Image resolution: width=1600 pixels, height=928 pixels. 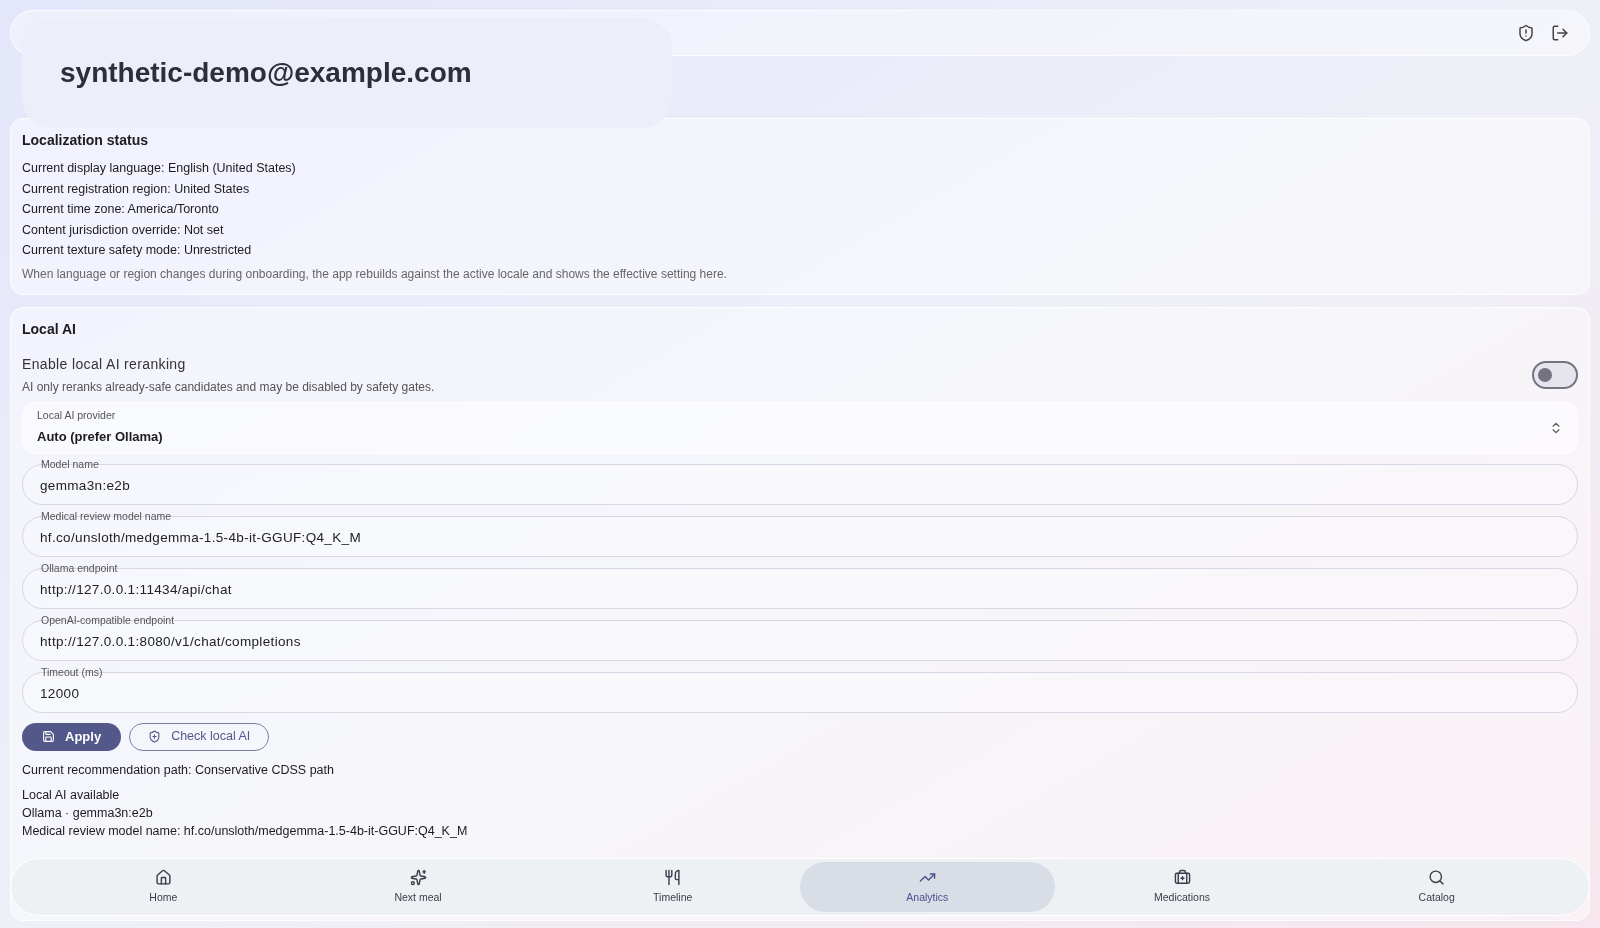 What do you see at coordinates (123, 230) in the screenshot?
I see `status-line: Content jurisdiction override: Not set` at bounding box center [123, 230].